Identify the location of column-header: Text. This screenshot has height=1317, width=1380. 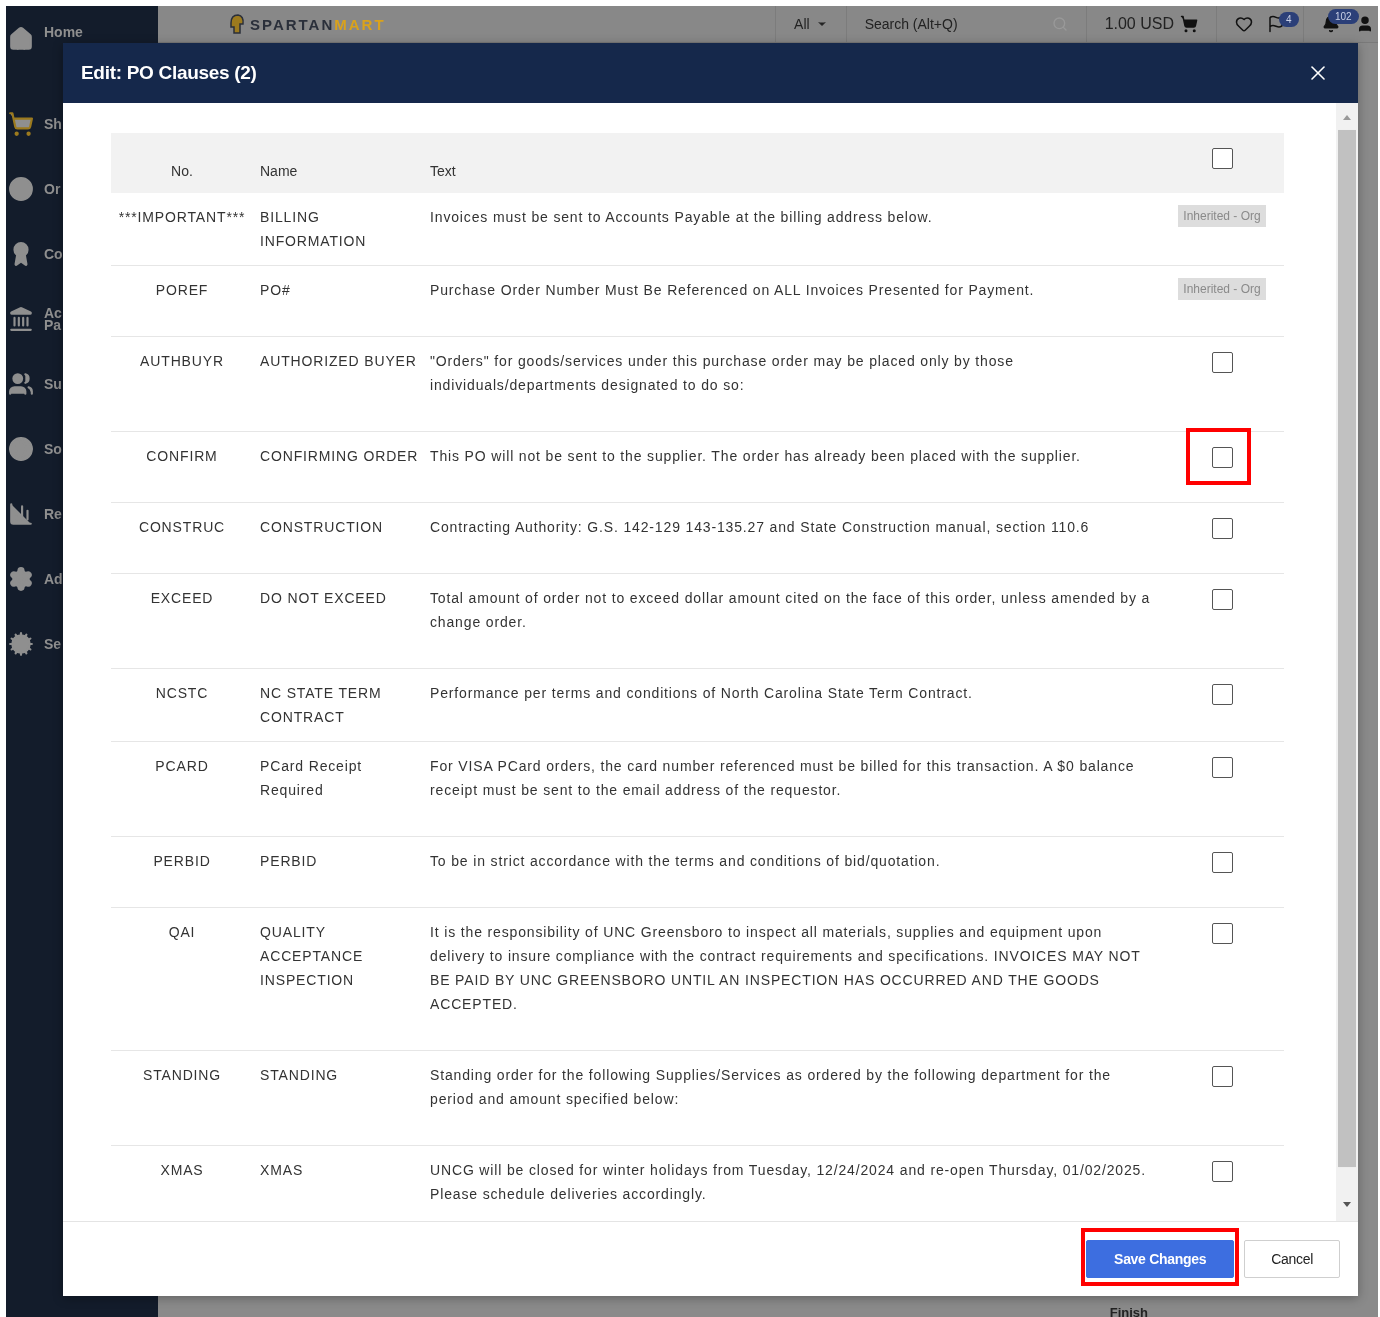
(443, 171).